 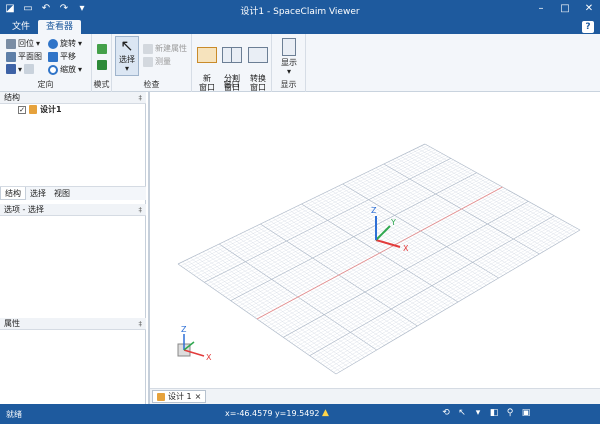 I want to click on zoom-status-icon: ⚲, so click(x=510, y=413).